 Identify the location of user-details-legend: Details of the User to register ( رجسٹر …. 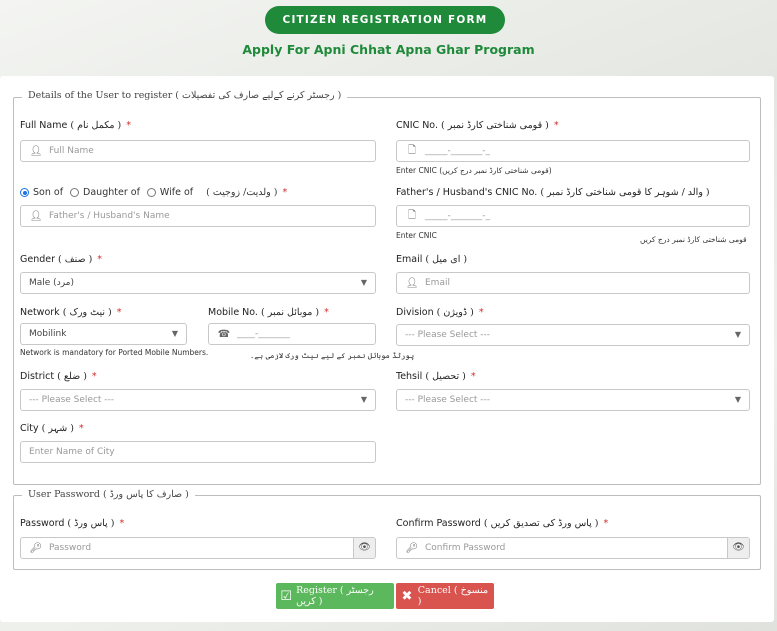
(185, 95).